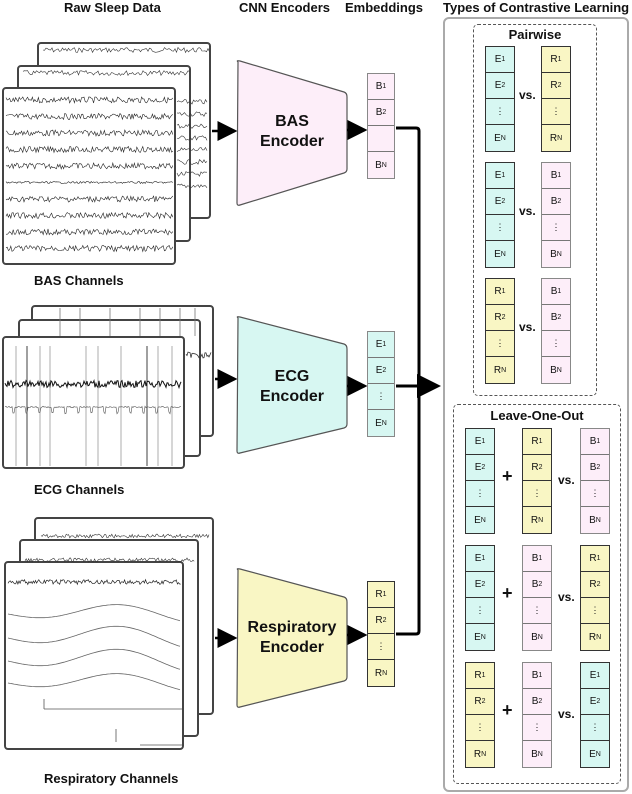 The height and width of the screenshot is (794, 632). What do you see at coordinates (291, 647) in the screenshot?
I see `resp-encoder-line2: Encoder` at bounding box center [291, 647].